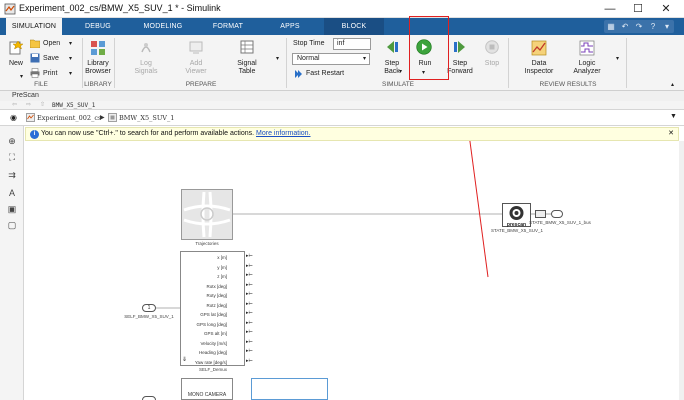 The height and width of the screenshot is (400, 684). What do you see at coordinates (213, 343) in the screenshot?
I see `demux-port-label: Velocity [m/s]` at bounding box center [213, 343].